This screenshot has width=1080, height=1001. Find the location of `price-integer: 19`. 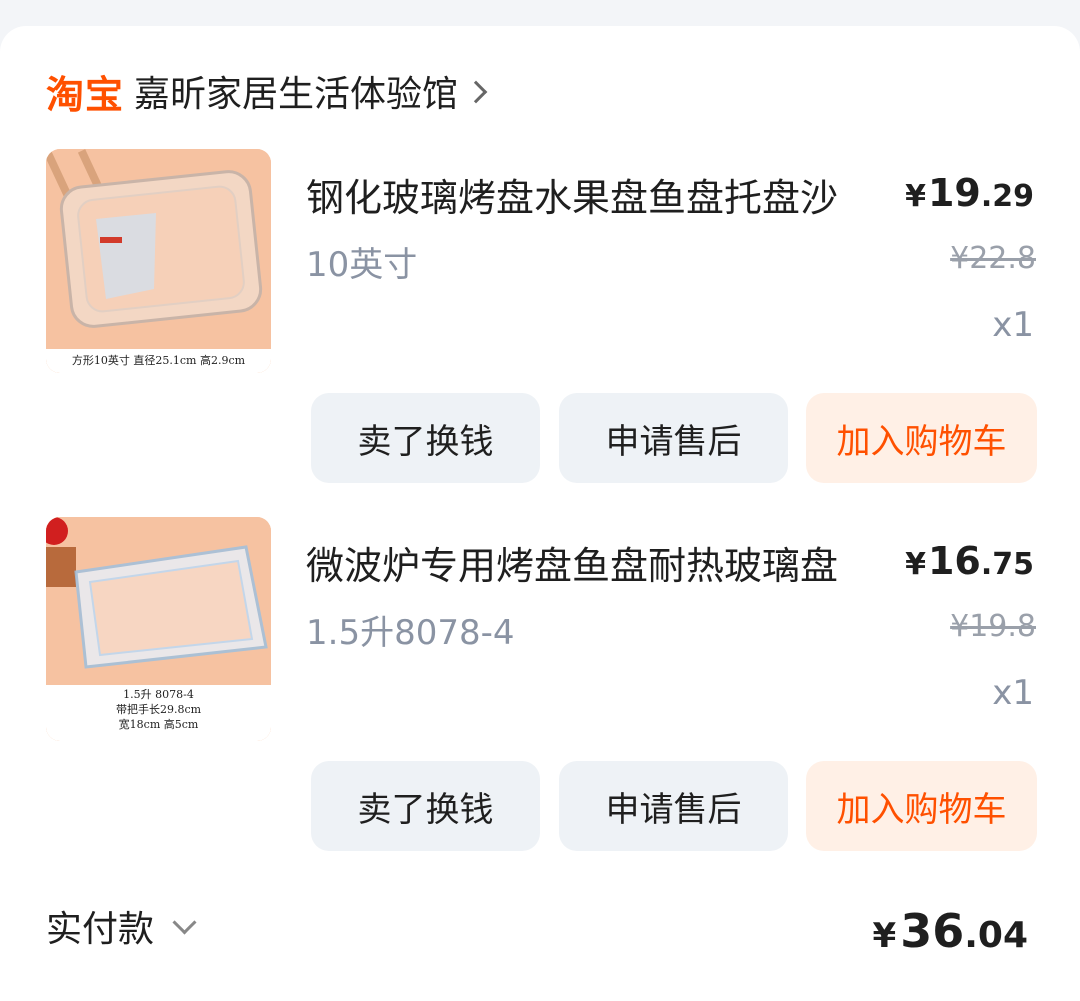

price-integer: 19 is located at coordinates (954, 193).